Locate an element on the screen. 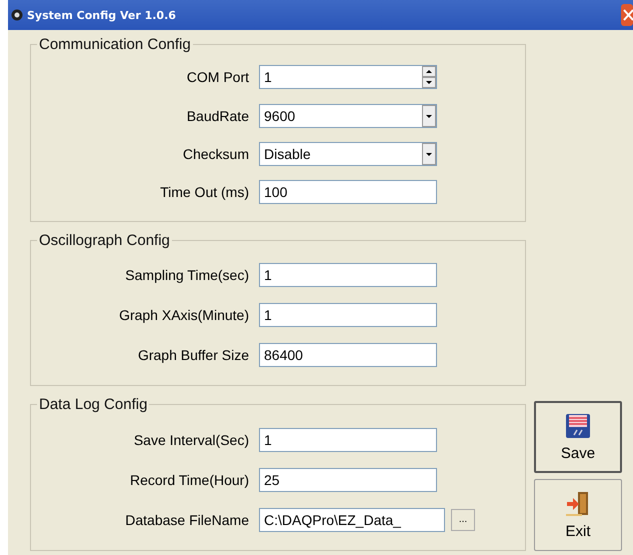  spin-field: 1 is located at coordinates (348, 77).